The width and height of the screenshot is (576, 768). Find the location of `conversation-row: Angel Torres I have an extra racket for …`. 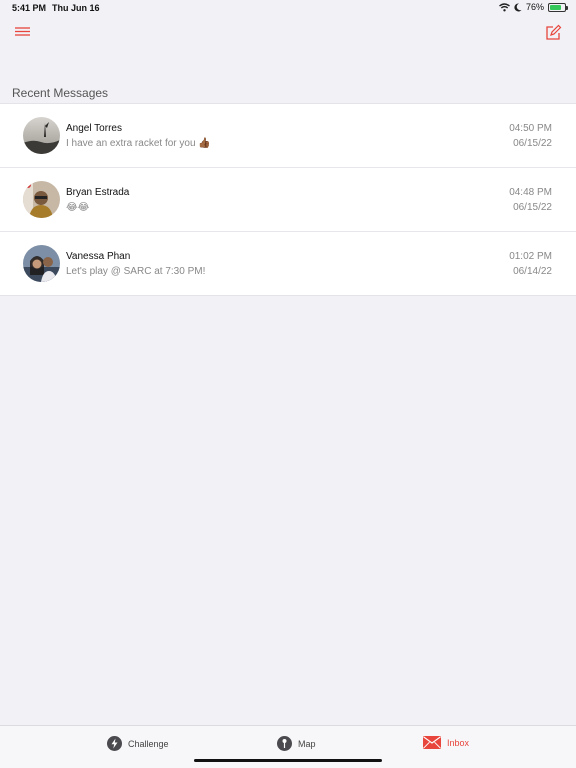

conversation-row: Angel Torres I have an extra racket for … is located at coordinates (288, 136).